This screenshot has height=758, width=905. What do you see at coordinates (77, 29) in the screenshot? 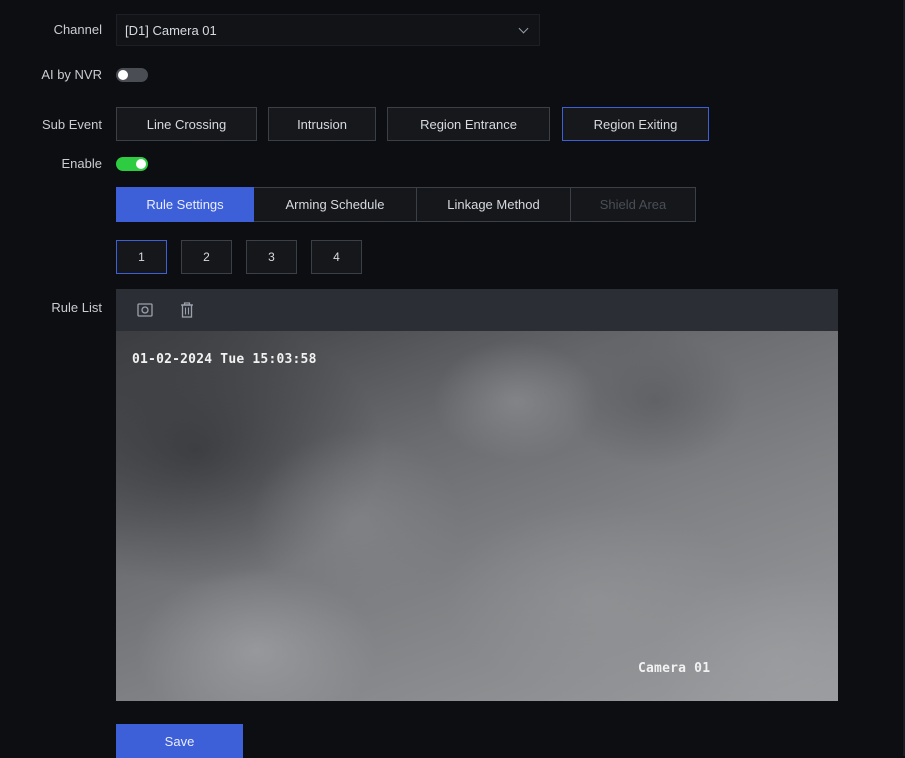
I see `channel-label: Channel` at bounding box center [77, 29].